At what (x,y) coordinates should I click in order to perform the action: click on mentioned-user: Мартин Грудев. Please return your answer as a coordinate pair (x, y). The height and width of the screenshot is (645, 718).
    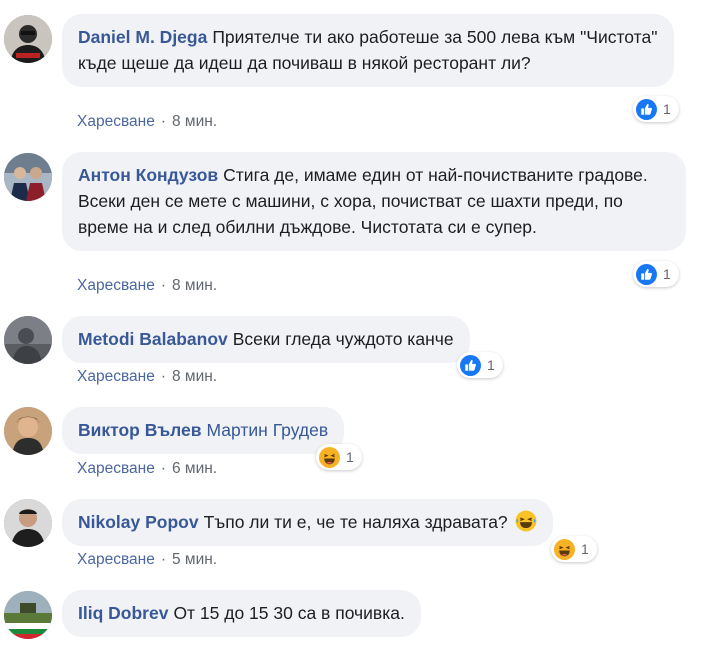
    Looking at the image, I should click on (268, 430).